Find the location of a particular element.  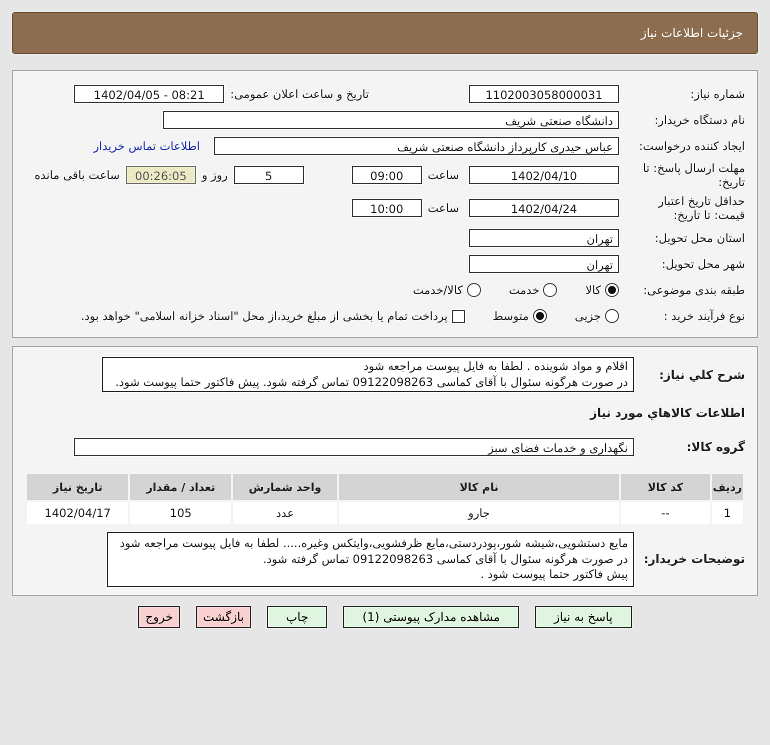

table-cell: جارو is located at coordinates (479, 513).